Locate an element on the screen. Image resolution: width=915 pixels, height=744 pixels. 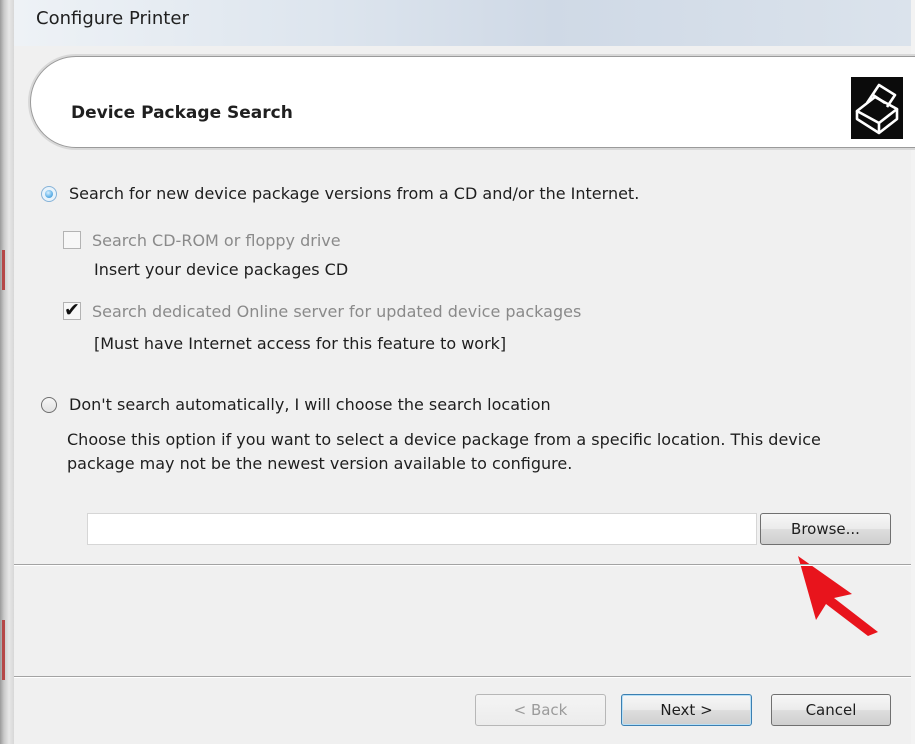
title-bar: Configure Printer is located at coordinates (462, 23).